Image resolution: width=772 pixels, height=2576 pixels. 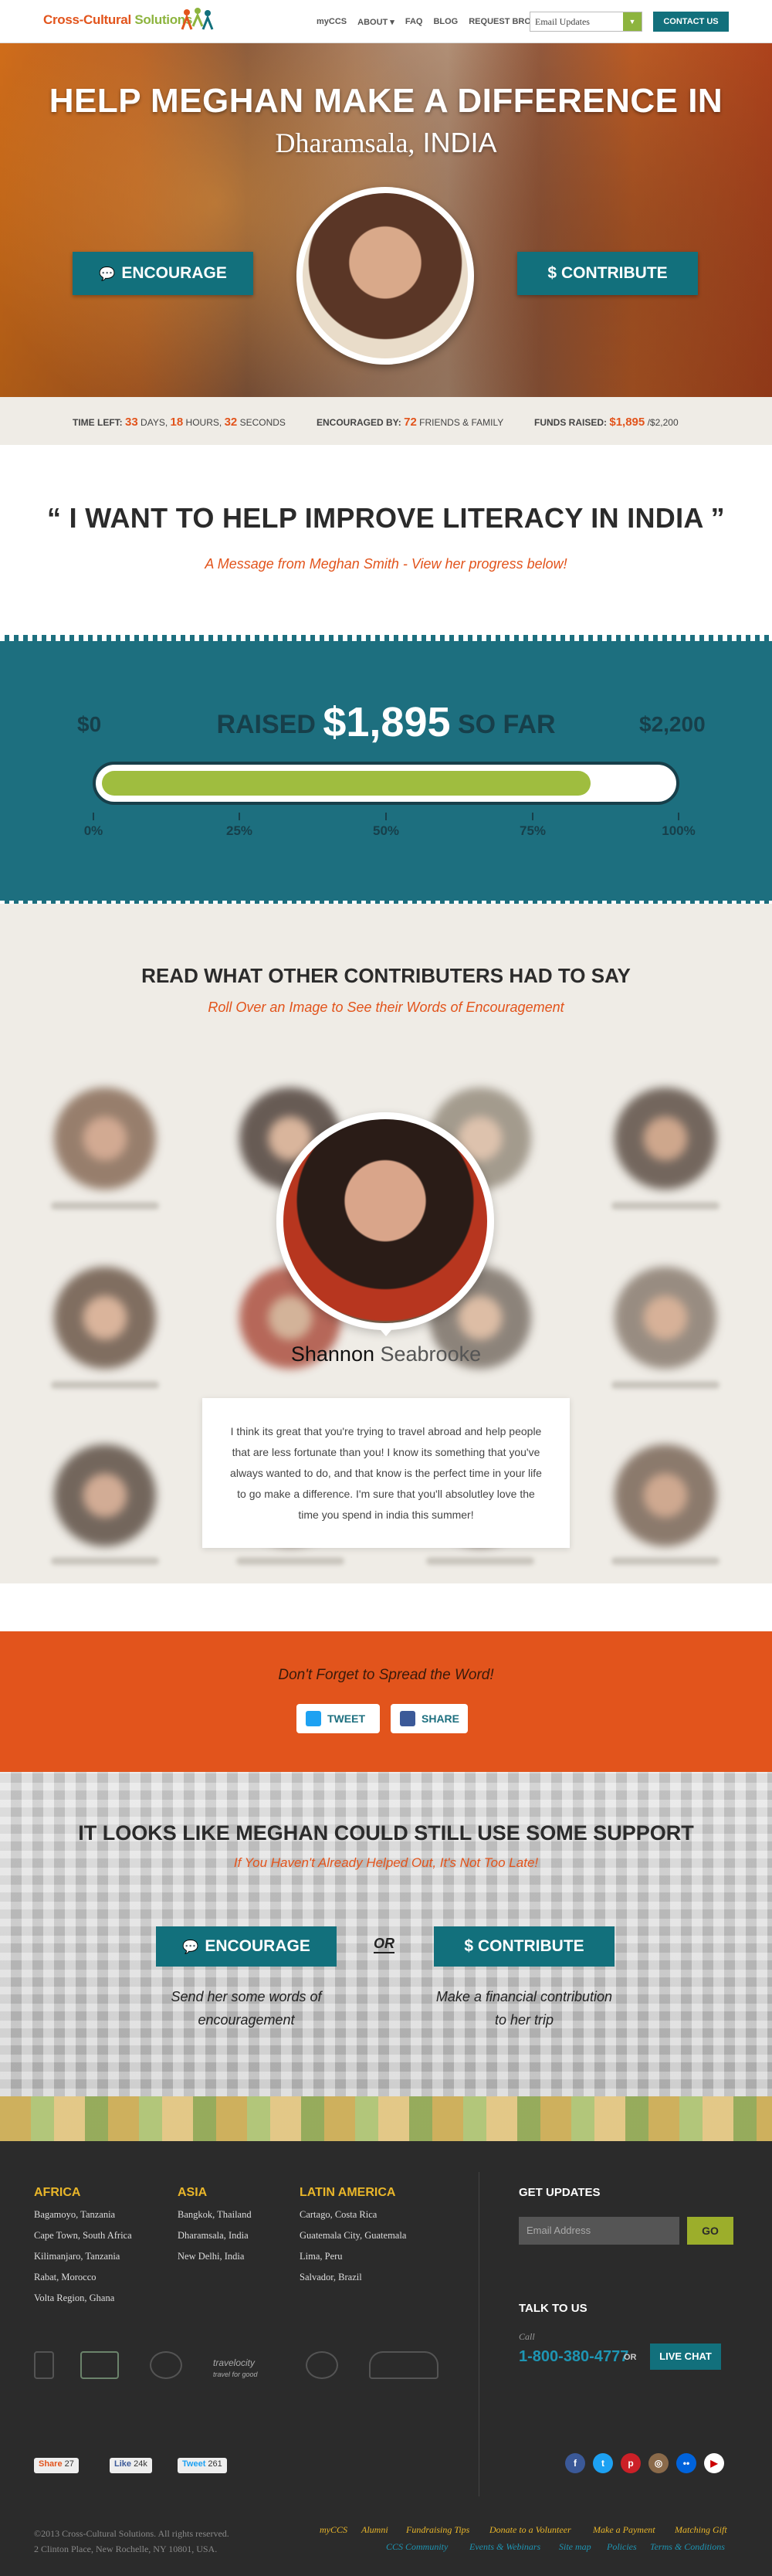 What do you see at coordinates (131, 423) in the screenshot?
I see `days-value: 33` at bounding box center [131, 423].